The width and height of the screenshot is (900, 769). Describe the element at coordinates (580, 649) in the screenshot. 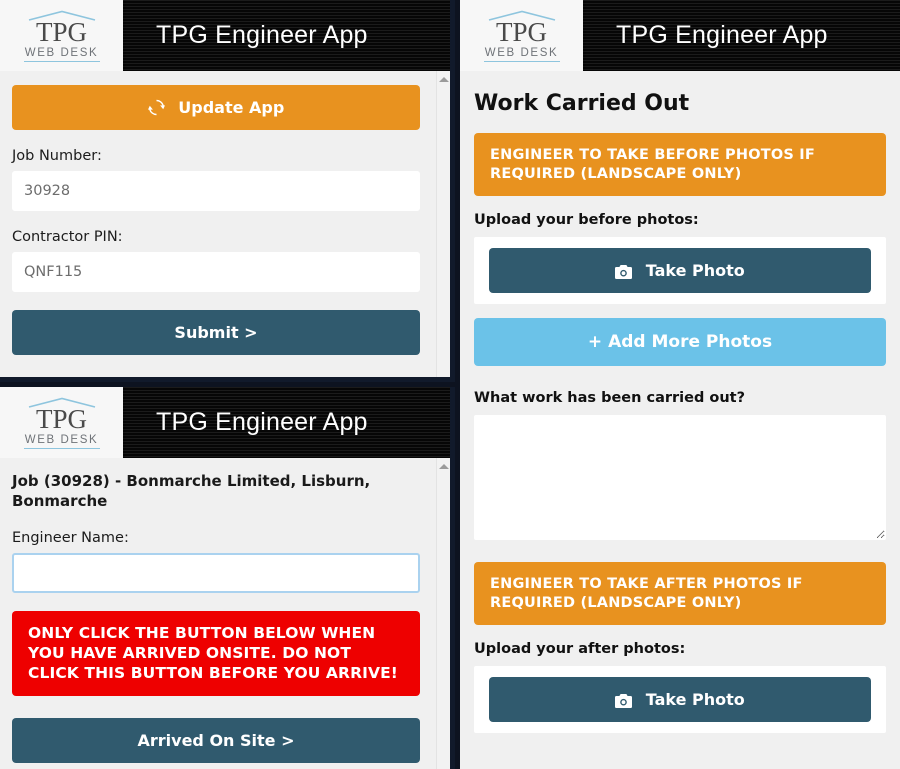

I see `after-upload-label: Upload your after photos:` at that location.